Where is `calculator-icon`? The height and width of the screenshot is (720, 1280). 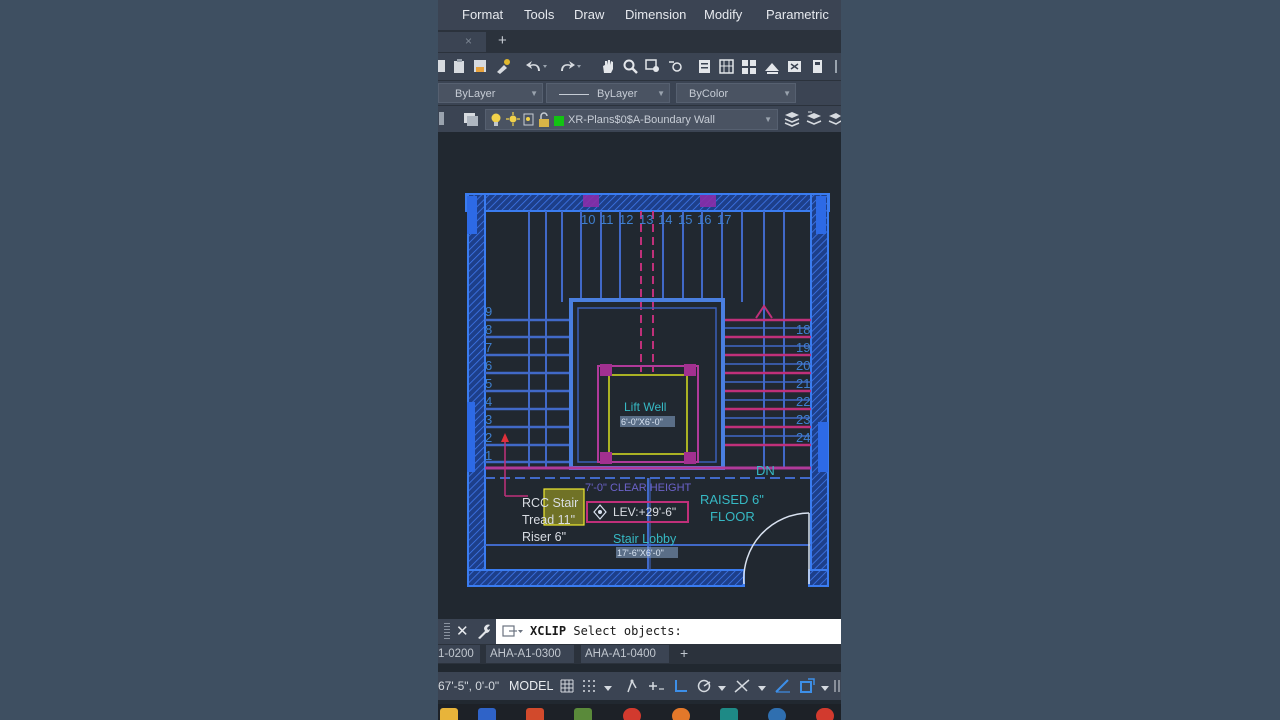
calculator-icon is located at coordinates (818, 66).